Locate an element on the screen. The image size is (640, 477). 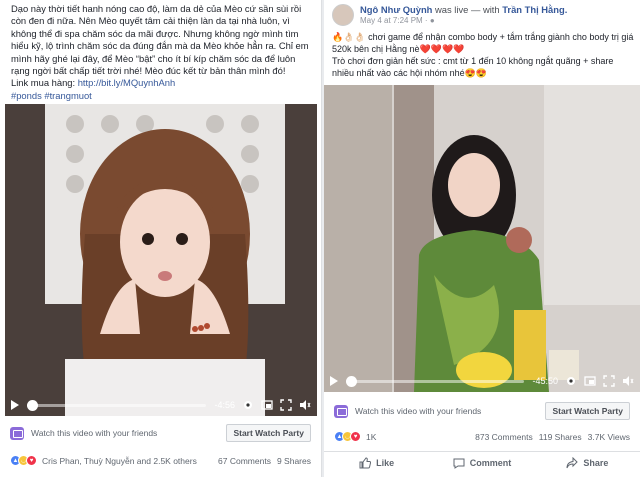
share-button: Share is located at coordinates (587, 462).